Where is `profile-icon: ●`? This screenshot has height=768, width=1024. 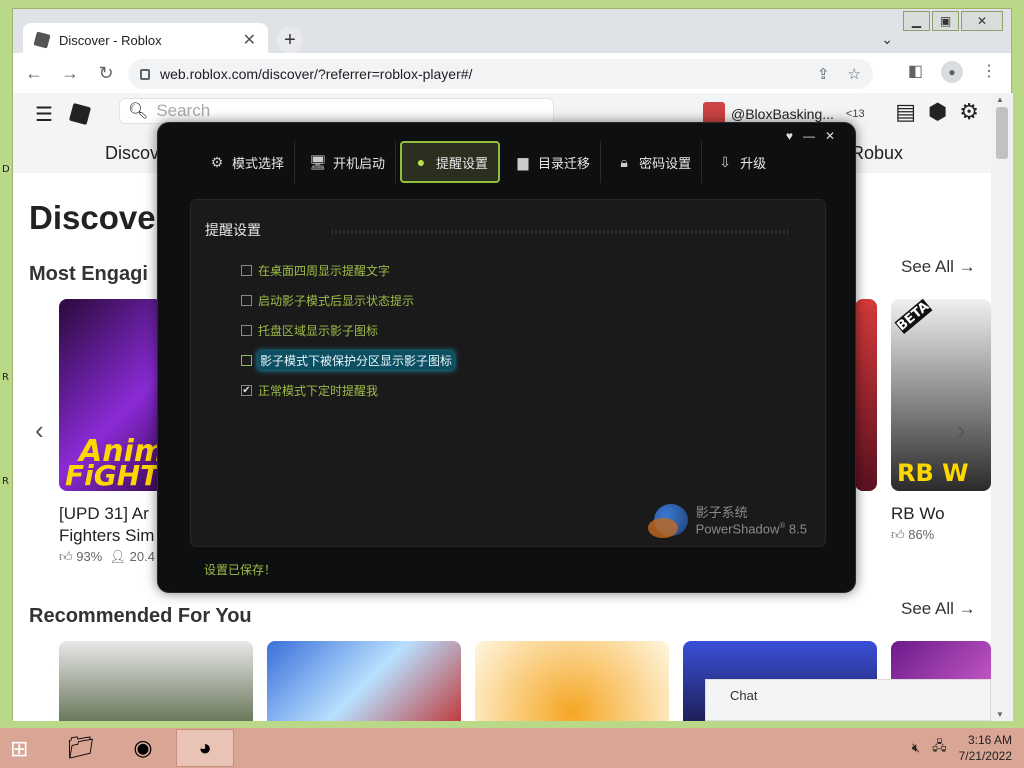 profile-icon: ● is located at coordinates (952, 72).